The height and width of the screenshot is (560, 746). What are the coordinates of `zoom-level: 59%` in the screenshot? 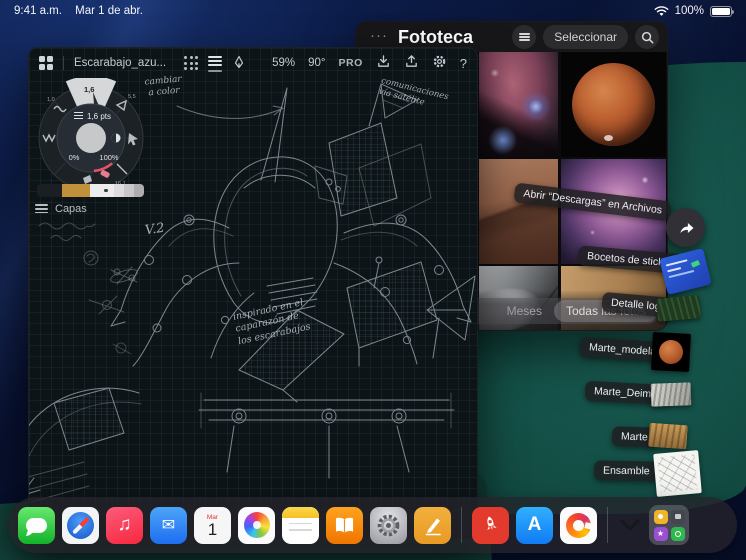 It's located at (283, 63).